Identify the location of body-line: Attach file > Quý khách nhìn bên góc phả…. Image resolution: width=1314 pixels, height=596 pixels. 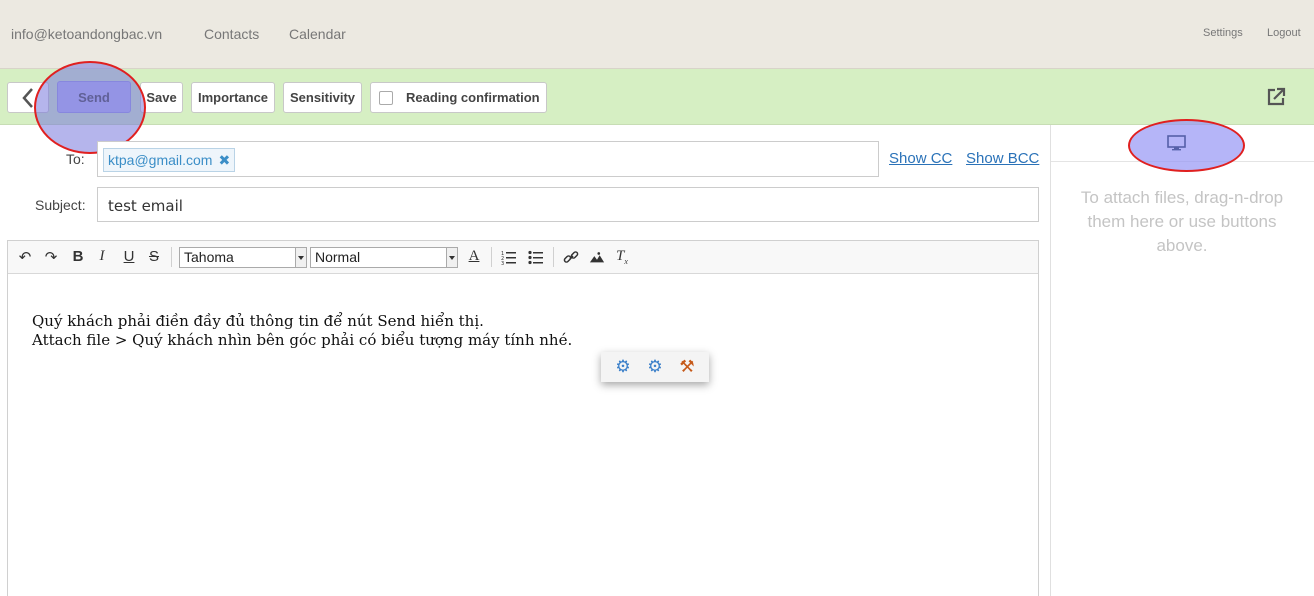
(302, 340).